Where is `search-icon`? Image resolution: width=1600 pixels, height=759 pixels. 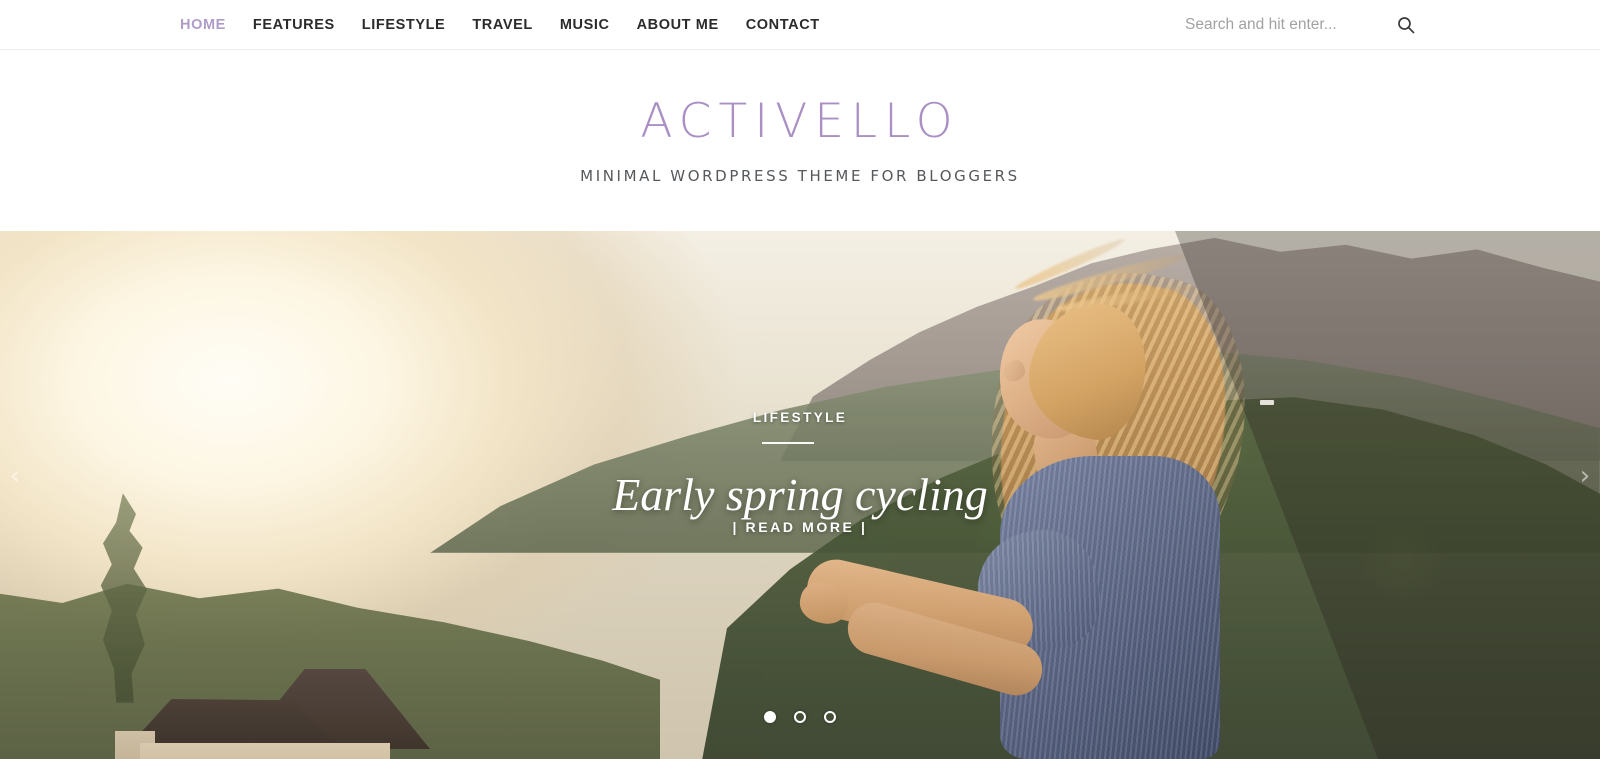
search-icon is located at coordinates (1406, 25).